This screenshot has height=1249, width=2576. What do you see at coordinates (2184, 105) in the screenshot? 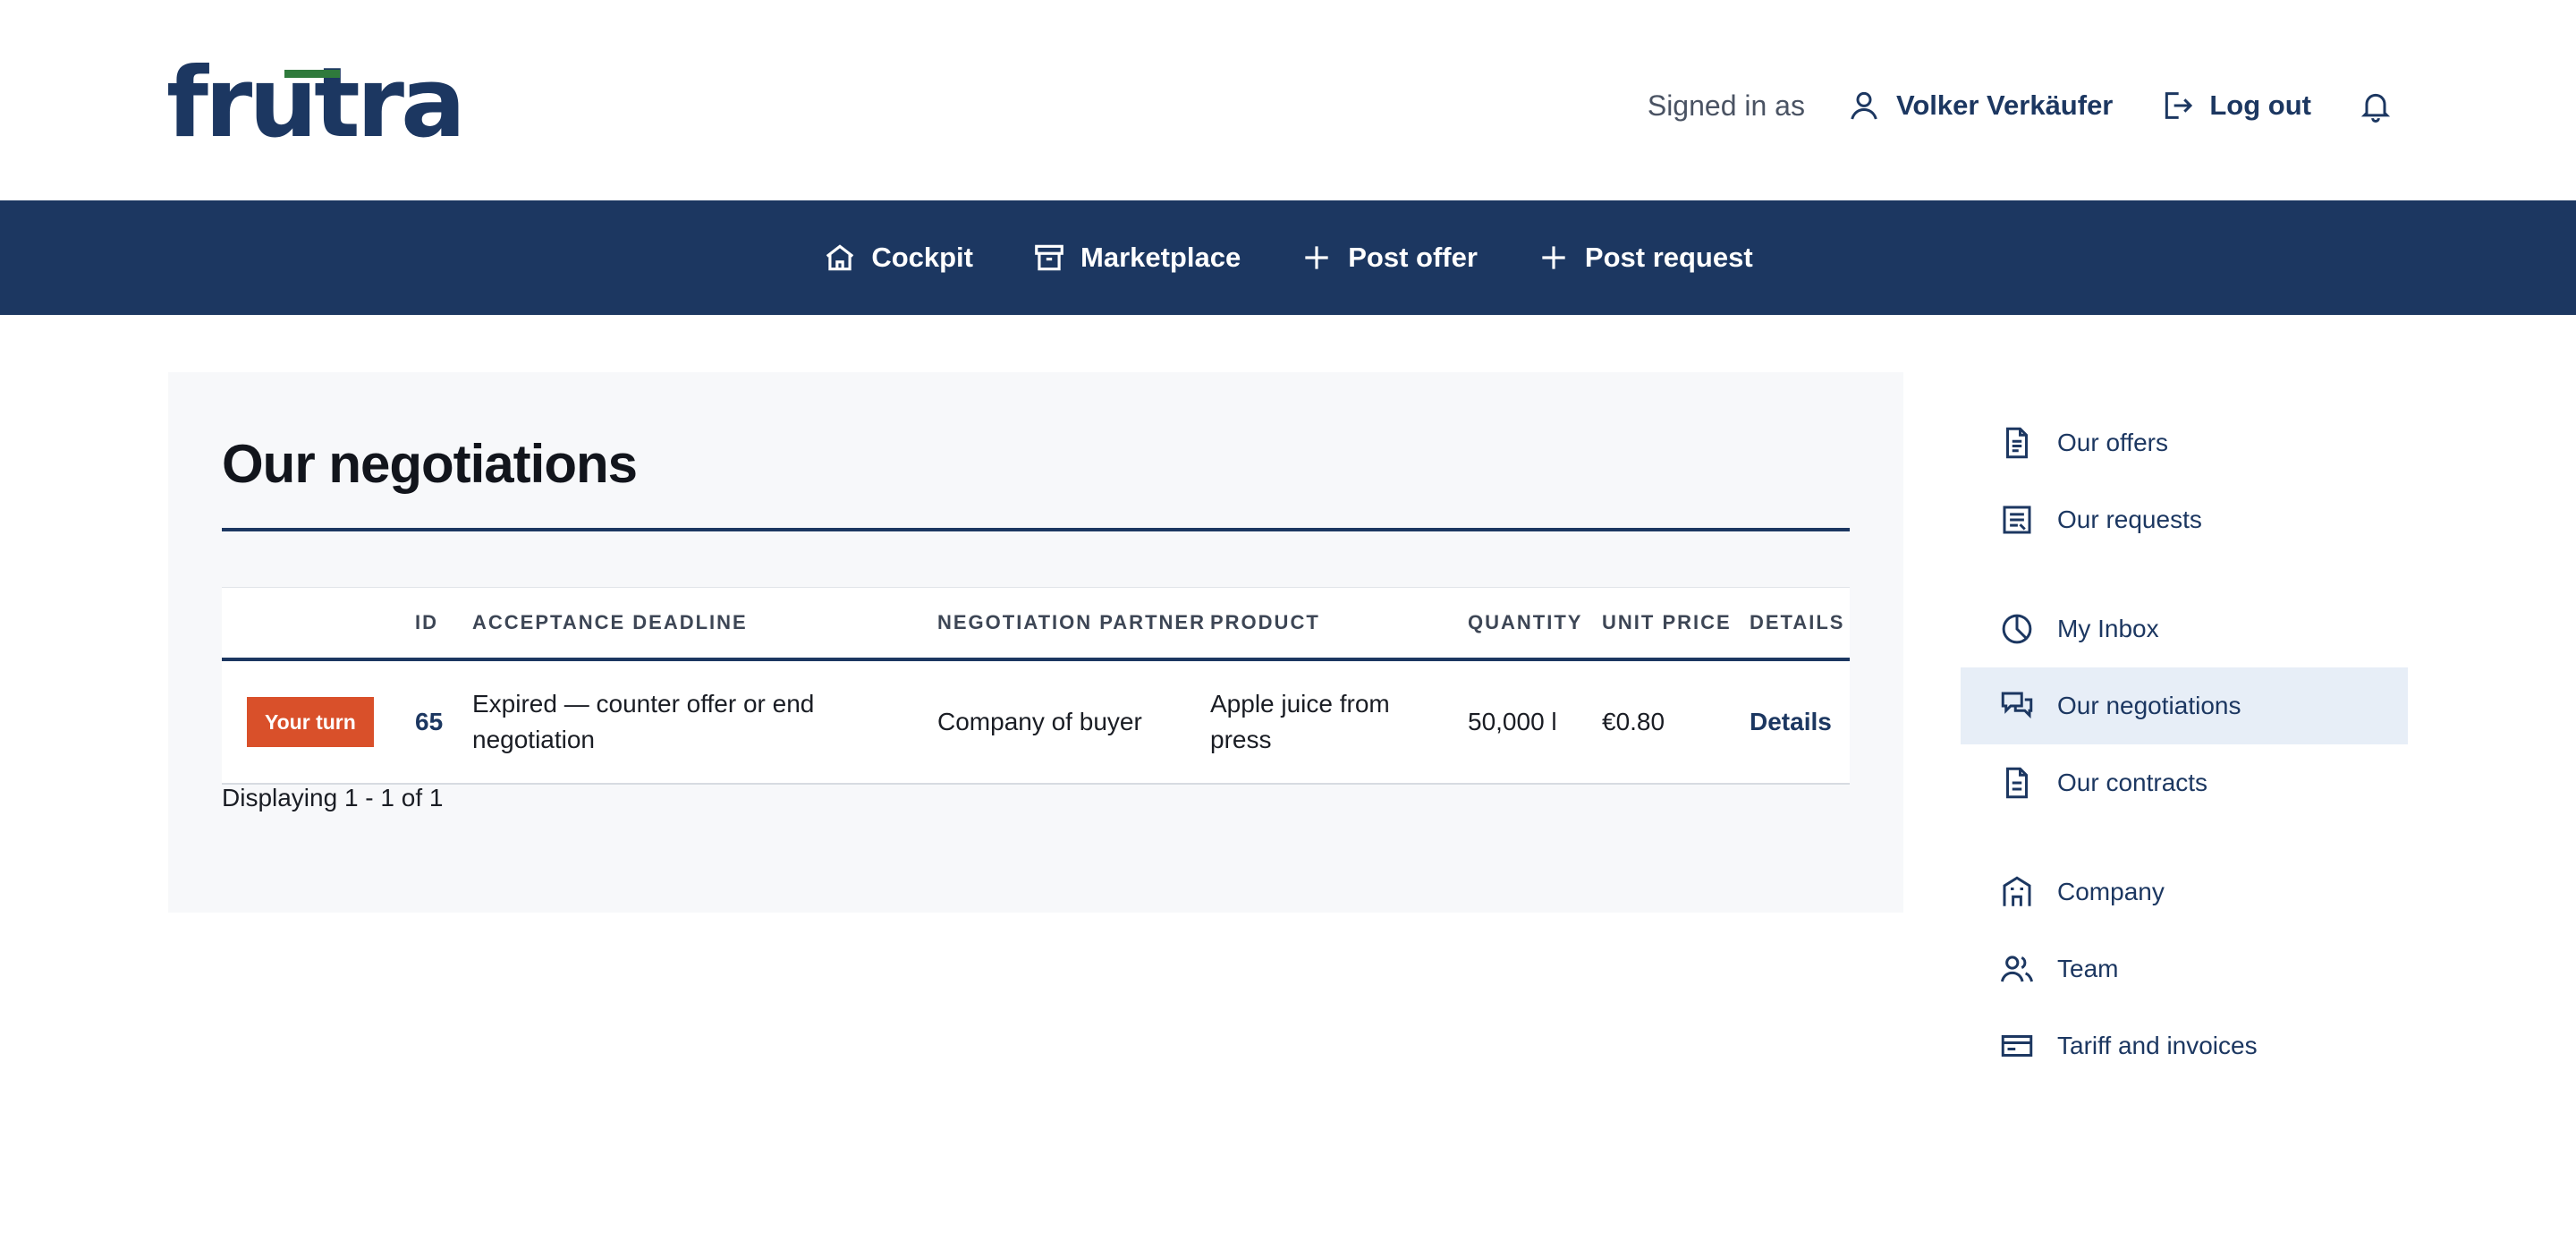
I see `logout-icon` at bounding box center [2184, 105].